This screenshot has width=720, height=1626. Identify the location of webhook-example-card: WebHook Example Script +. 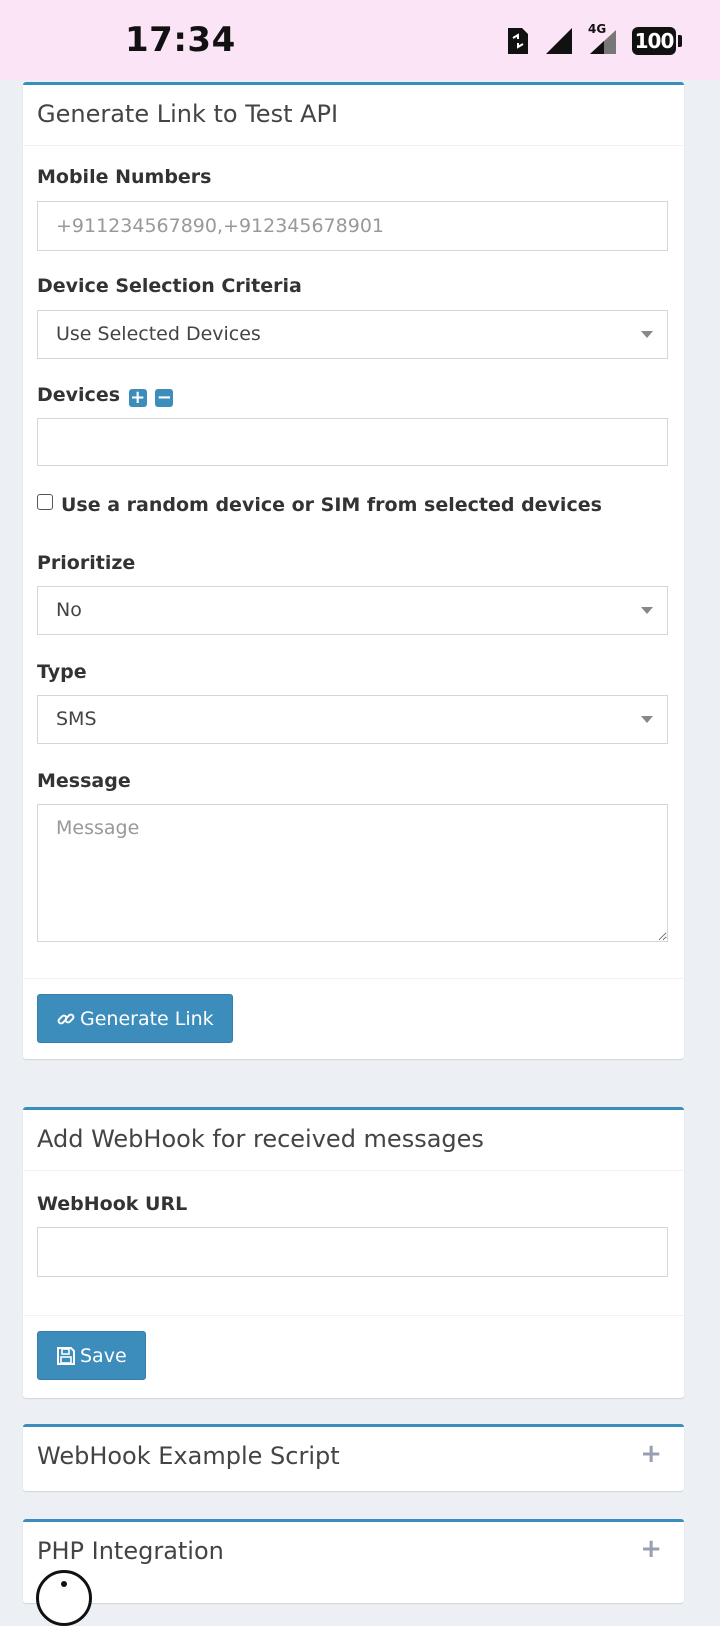
(353, 1457).